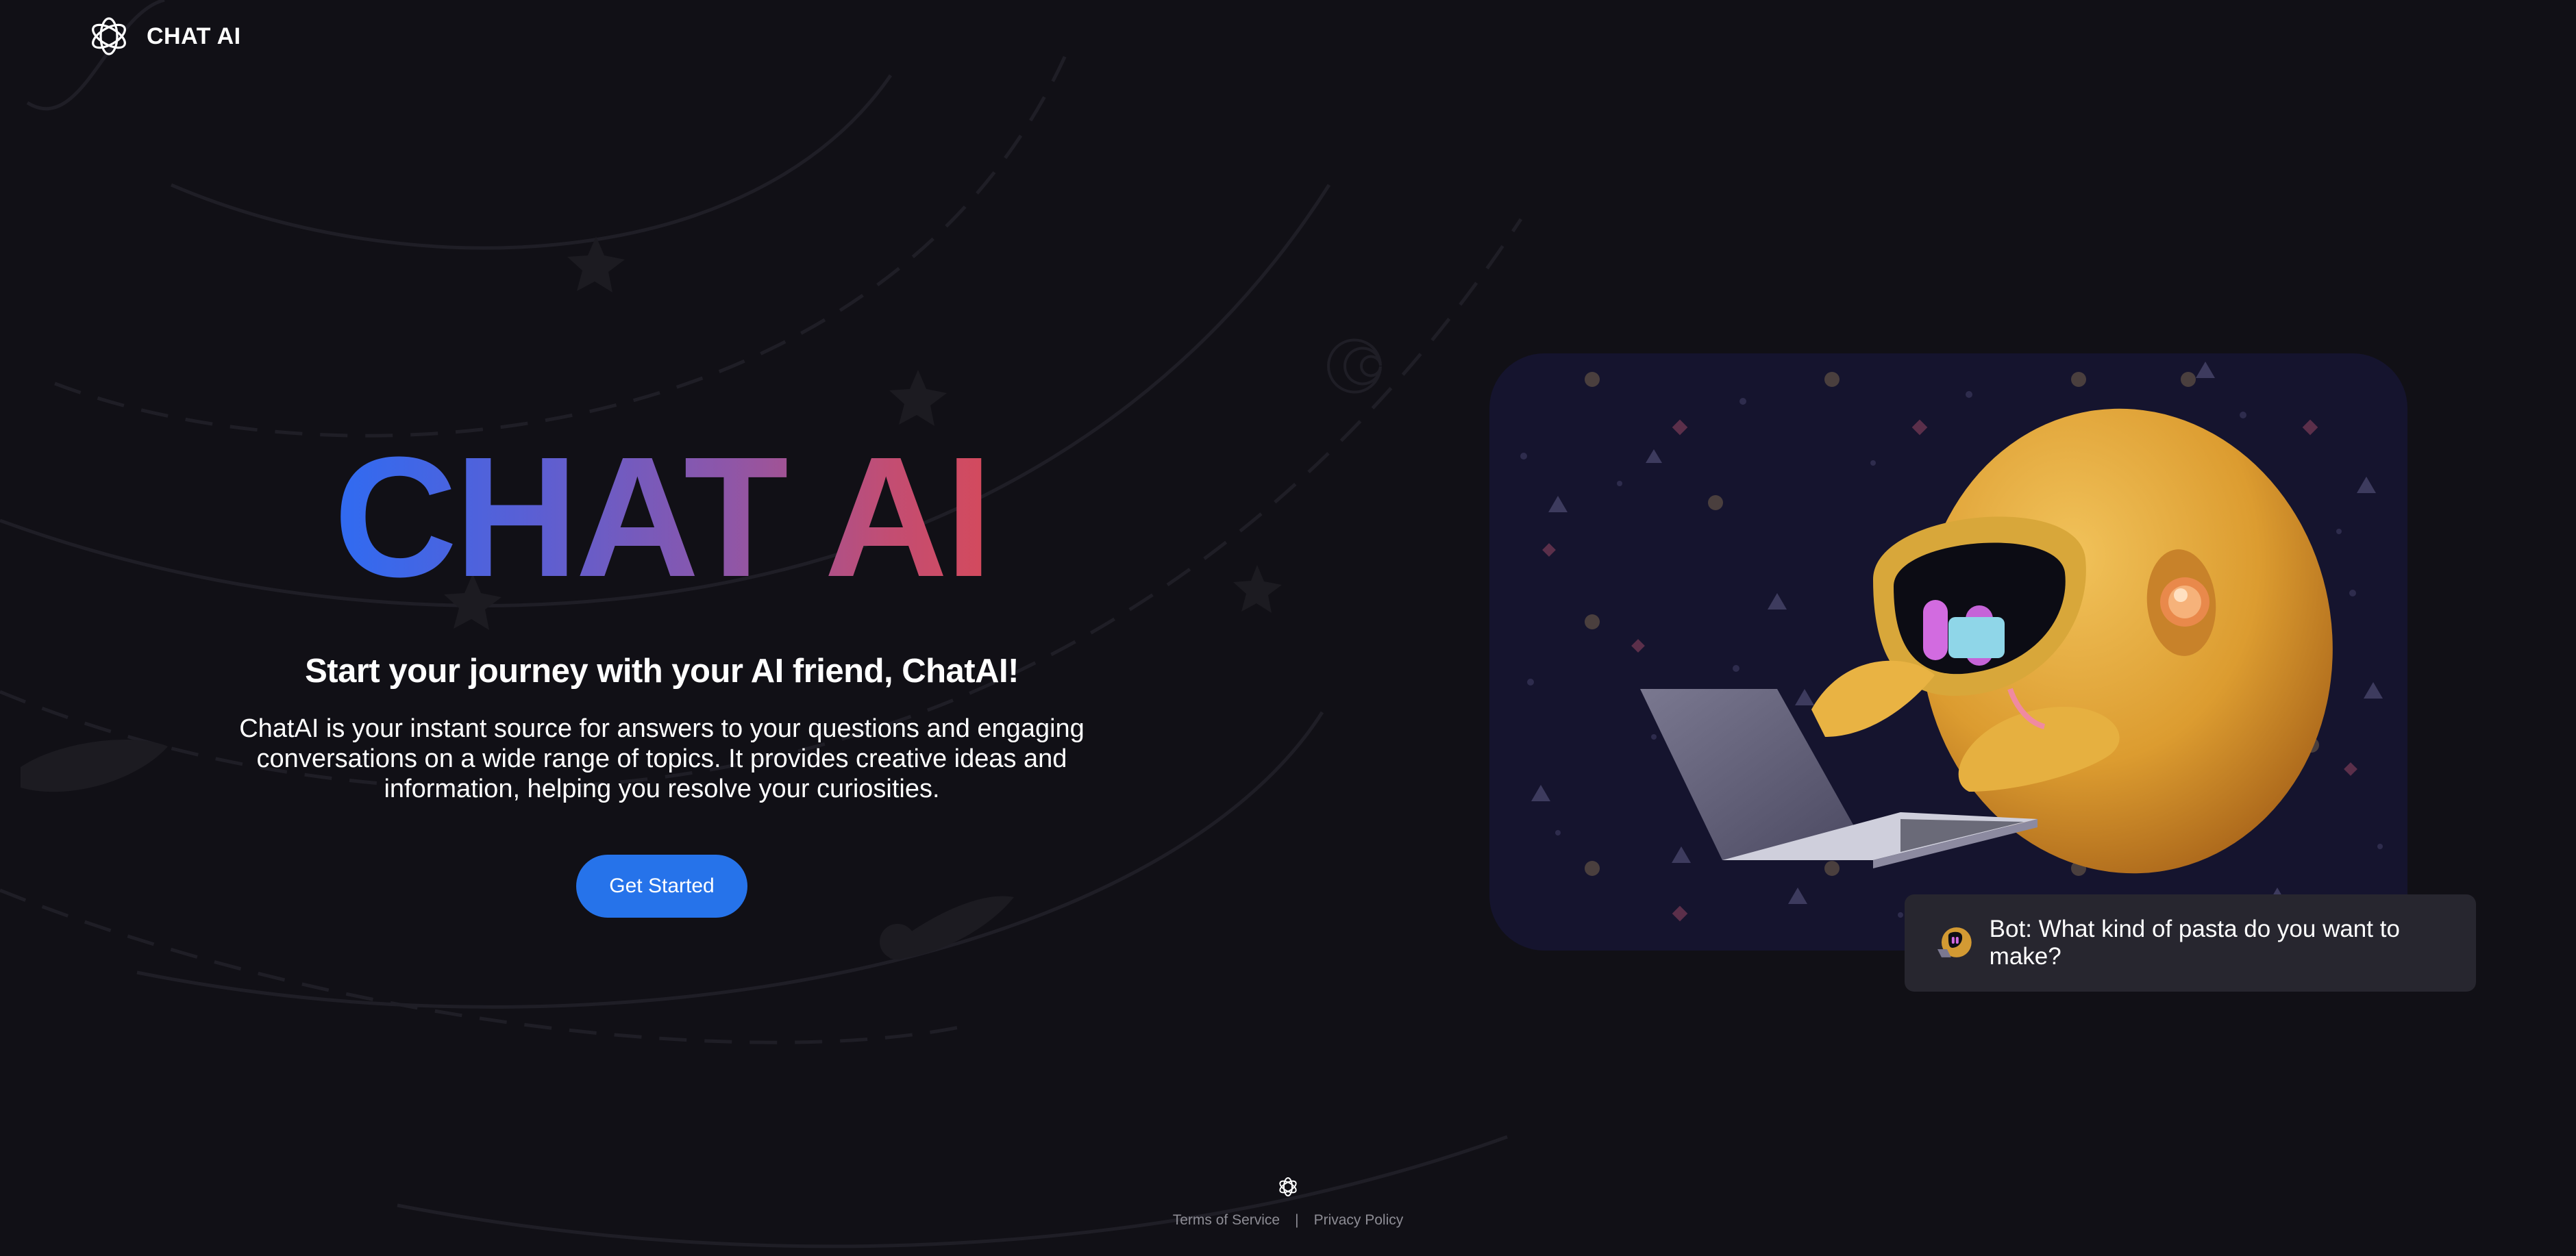 This screenshot has width=2576, height=1256. What do you see at coordinates (663, 516) in the screenshot?
I see `hero-title: CHAT AI` at bounding box center [663, 516].